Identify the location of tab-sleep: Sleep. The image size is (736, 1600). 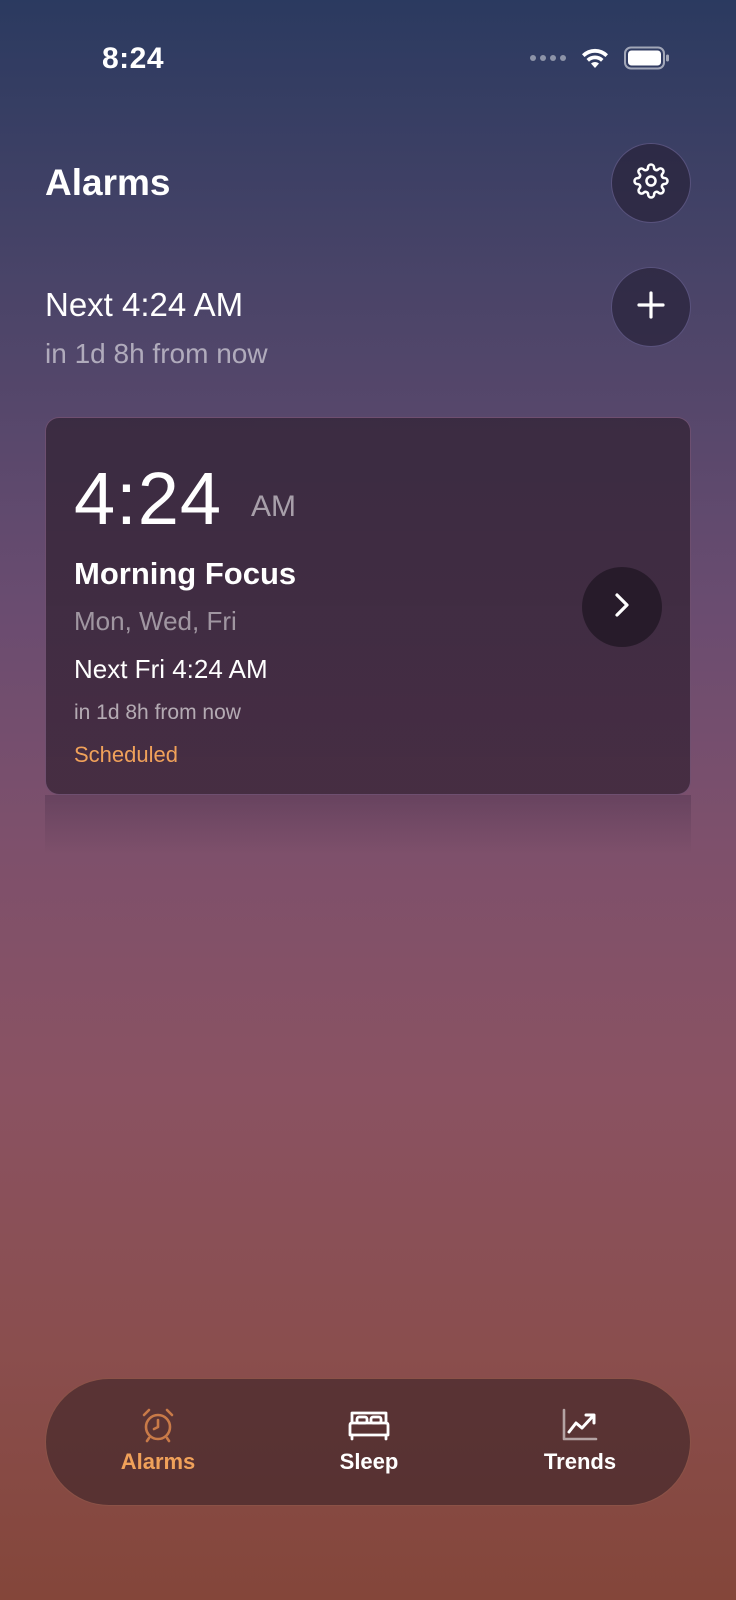
(369, 1443).